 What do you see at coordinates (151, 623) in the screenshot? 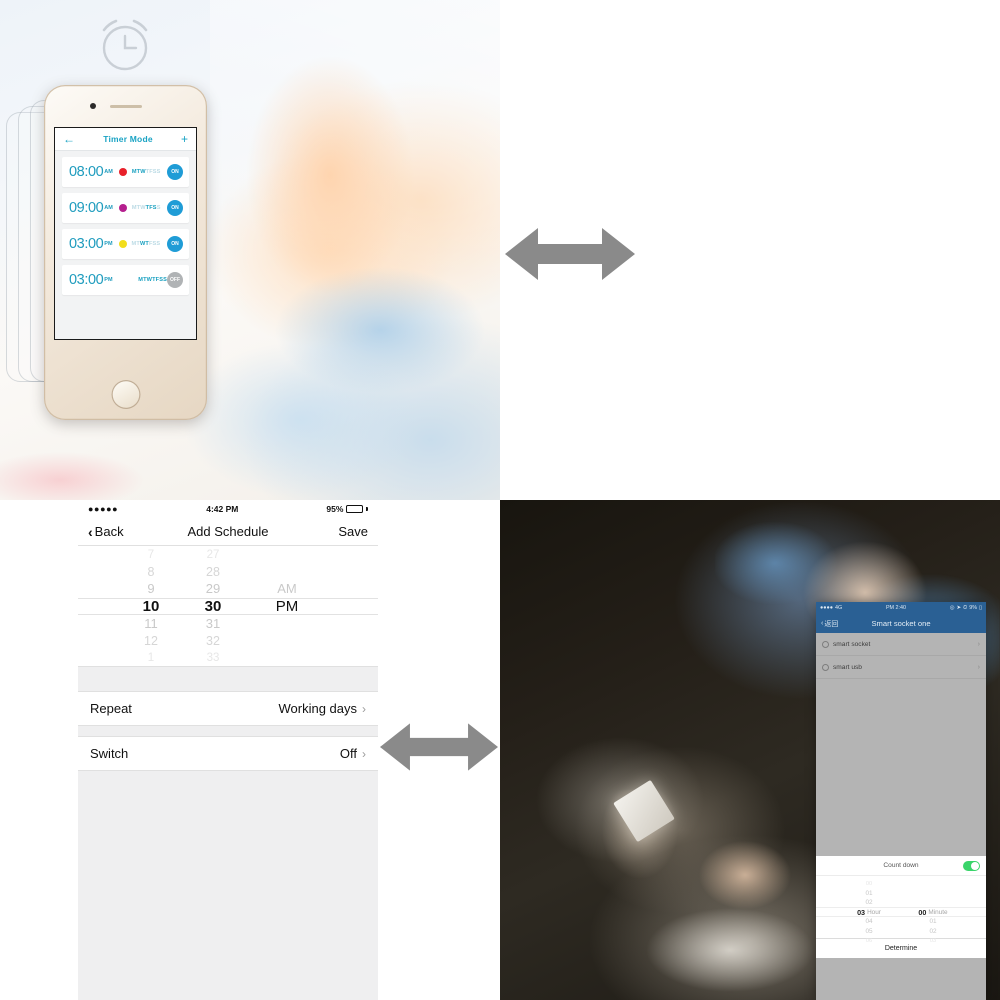
I see `picker-item: 11` at bounding box center [151, 623].